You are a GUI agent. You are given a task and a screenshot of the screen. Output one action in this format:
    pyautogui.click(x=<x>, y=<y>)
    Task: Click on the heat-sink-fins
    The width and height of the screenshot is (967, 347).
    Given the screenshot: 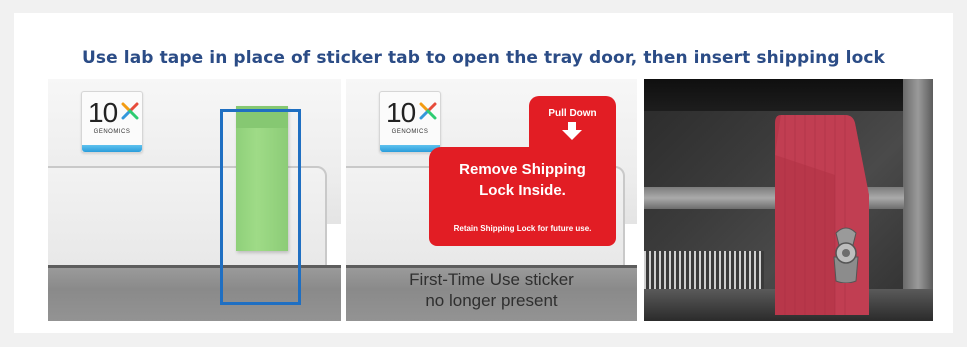 What is the action you would take?
    pyautogui.click(x=704, y=271)
    